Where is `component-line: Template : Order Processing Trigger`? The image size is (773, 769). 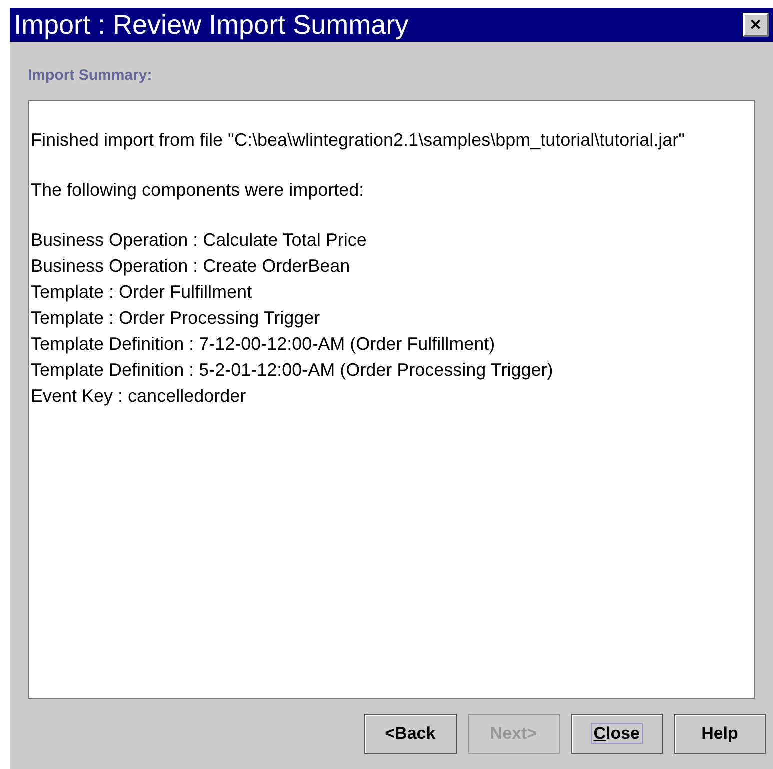 component-line: Template : Order Processing Trigger is located at coordinates (175, 318).